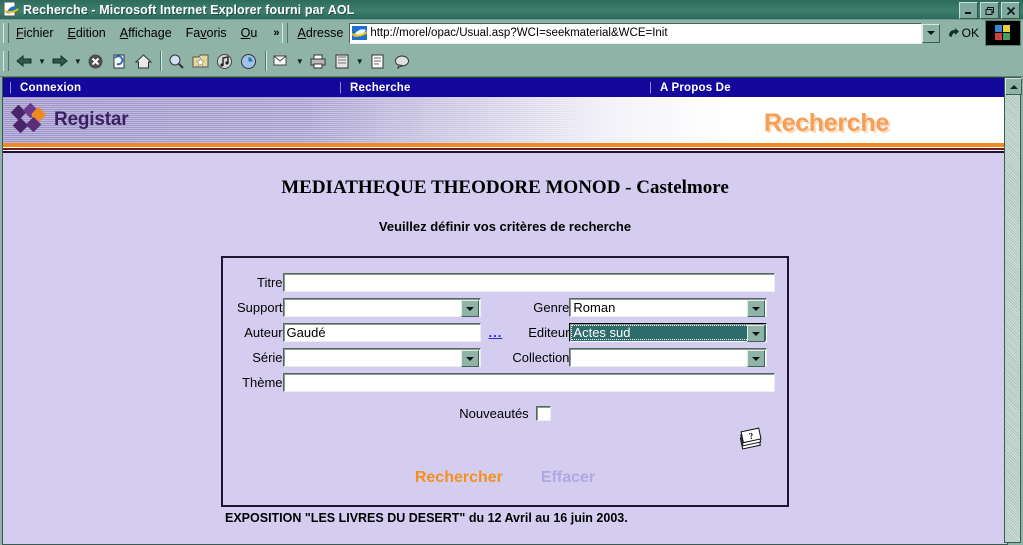 The height and width of the screenshot is (545, 1023). Describe the element at coordinates (51, 87) in the screenshot. I see `nav-item-connexion-label: Connexion` at that location.